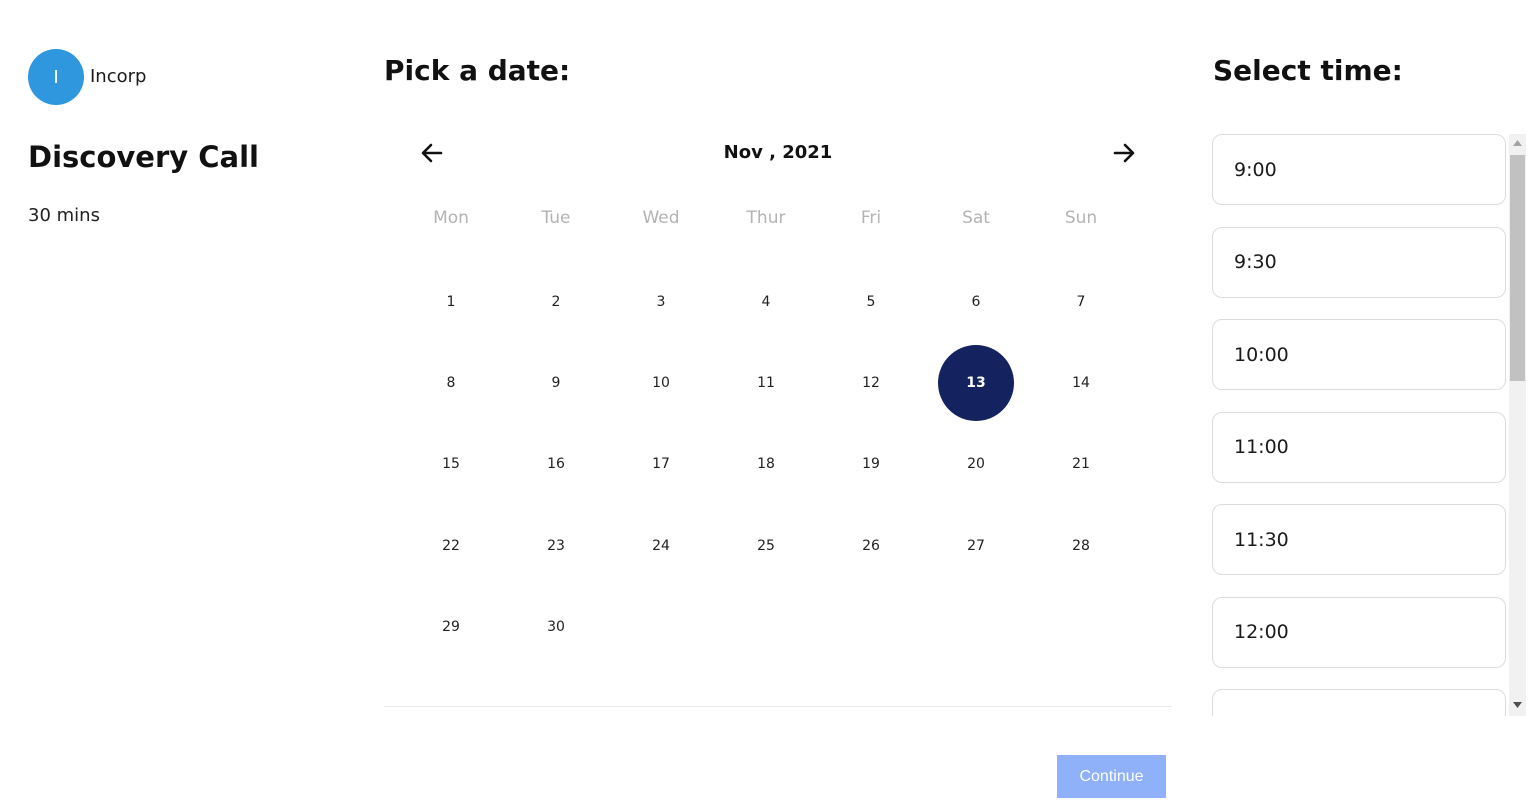 This screenshot has width=1536, height=810. Describe the element at coordinates (556, 546) in the screenshot. I see `calendar-day: 23` at that location.